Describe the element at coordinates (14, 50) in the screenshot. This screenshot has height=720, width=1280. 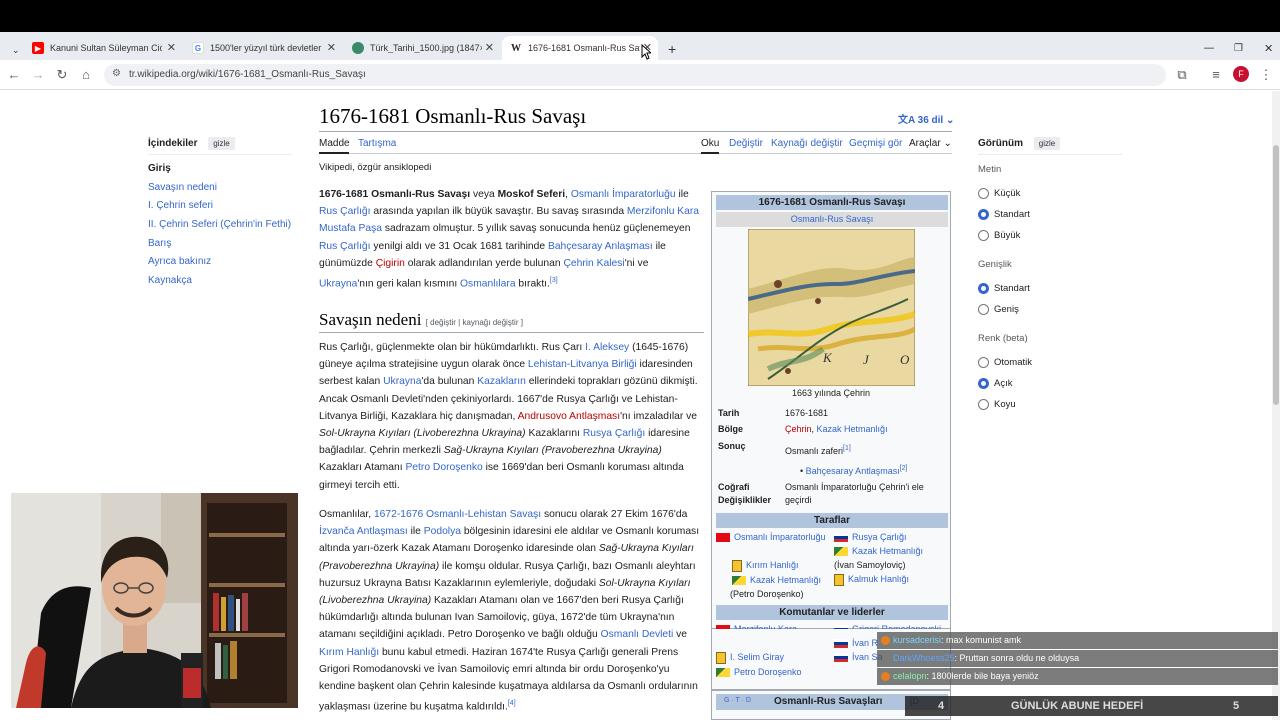
I see `tab-list-button: ⌄` at that location.